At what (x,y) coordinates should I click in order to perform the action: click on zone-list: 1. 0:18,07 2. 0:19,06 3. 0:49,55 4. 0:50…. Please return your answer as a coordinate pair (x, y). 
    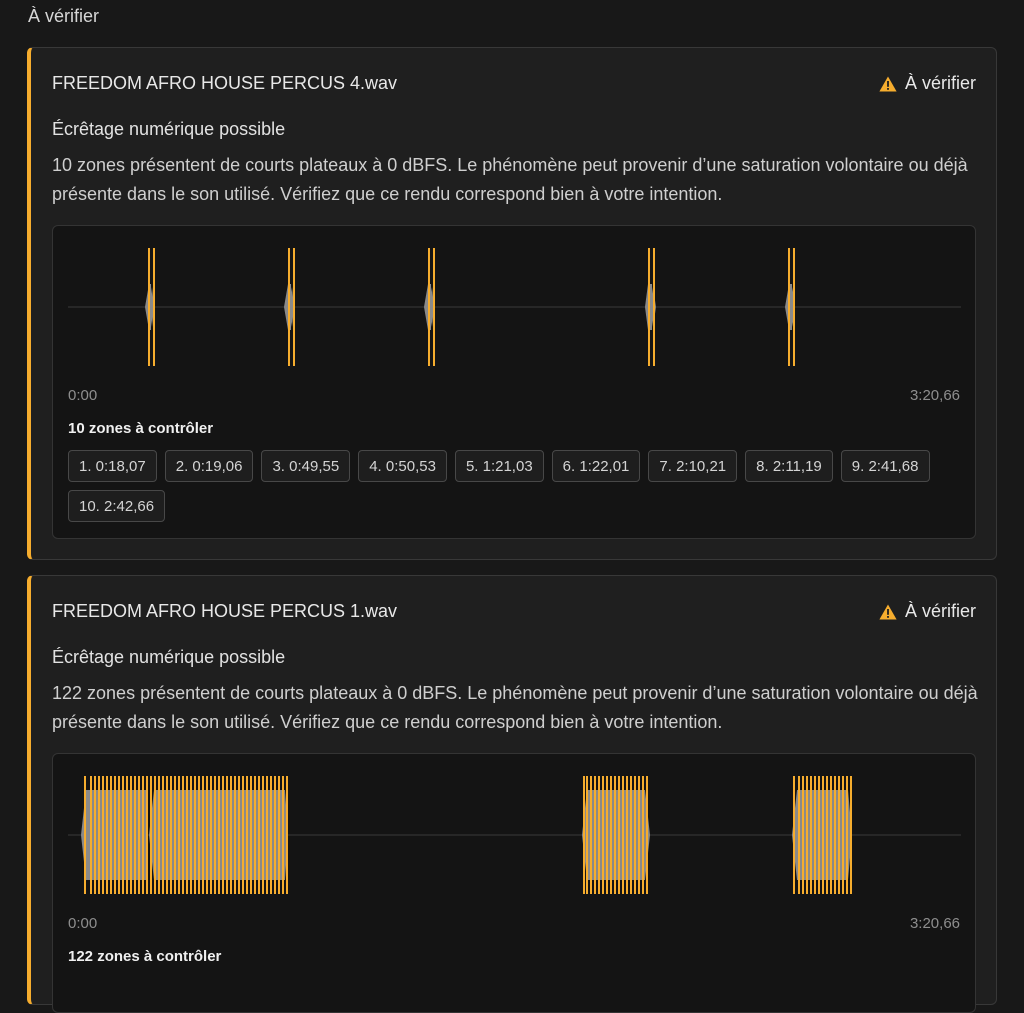
    Looking at the image, I should click on (518, 486).